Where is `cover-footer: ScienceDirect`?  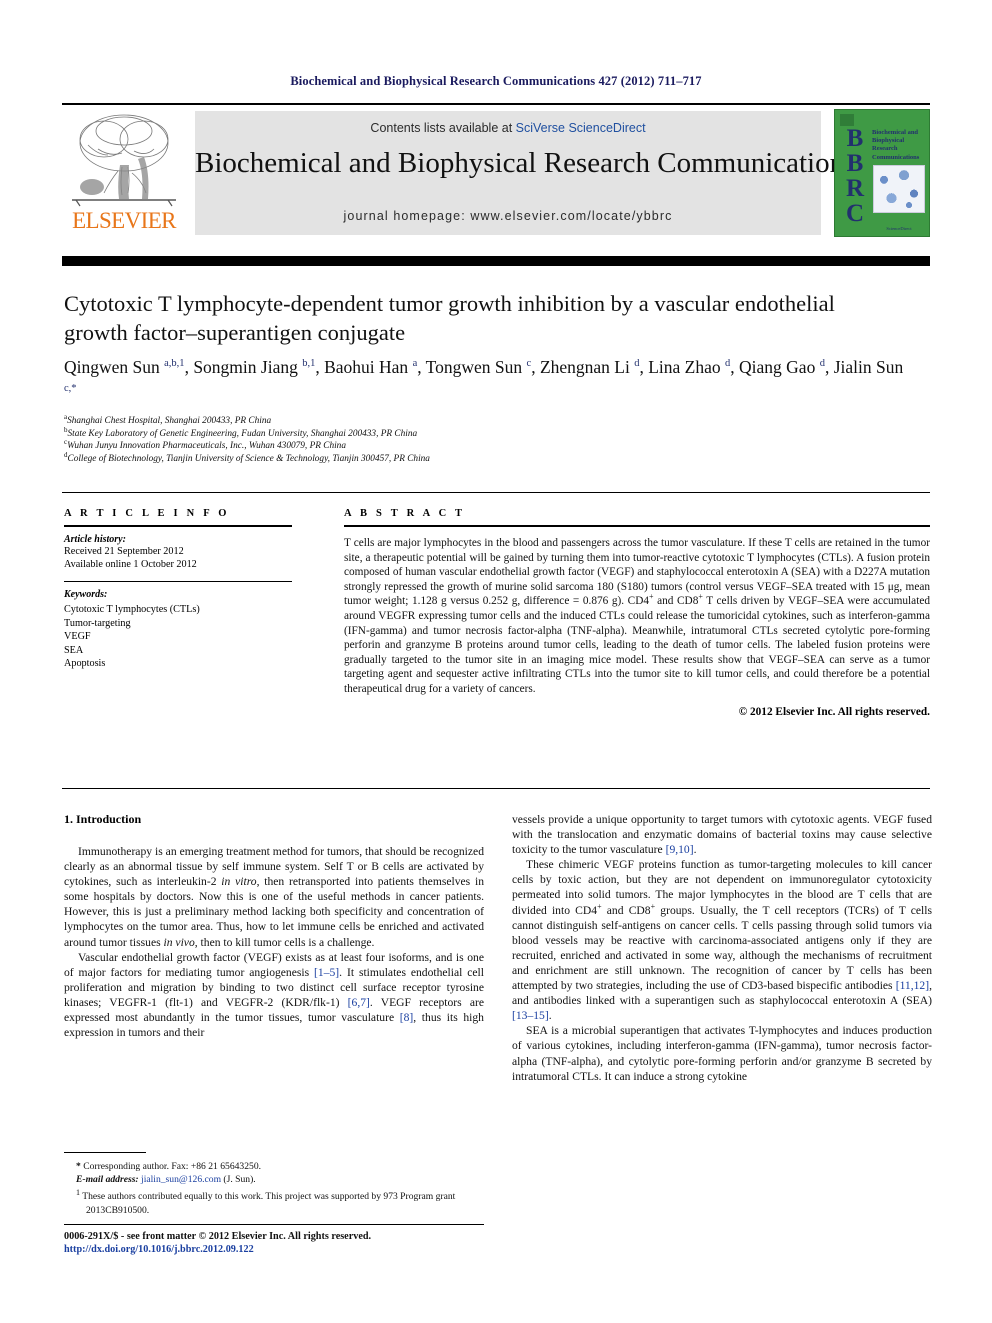
cover-footer: ScienceDirect is located at coordinates (899, 228).